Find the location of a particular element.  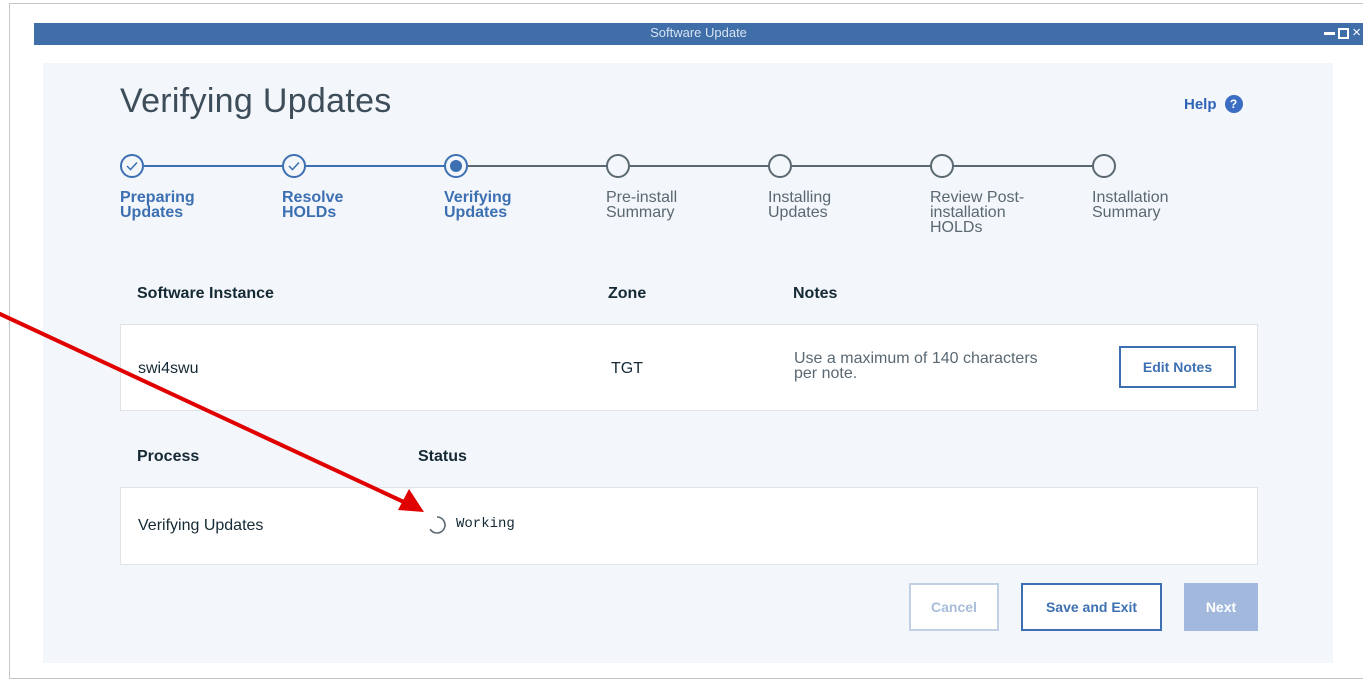

close-icon: × is located at coordinates (1356, 33).